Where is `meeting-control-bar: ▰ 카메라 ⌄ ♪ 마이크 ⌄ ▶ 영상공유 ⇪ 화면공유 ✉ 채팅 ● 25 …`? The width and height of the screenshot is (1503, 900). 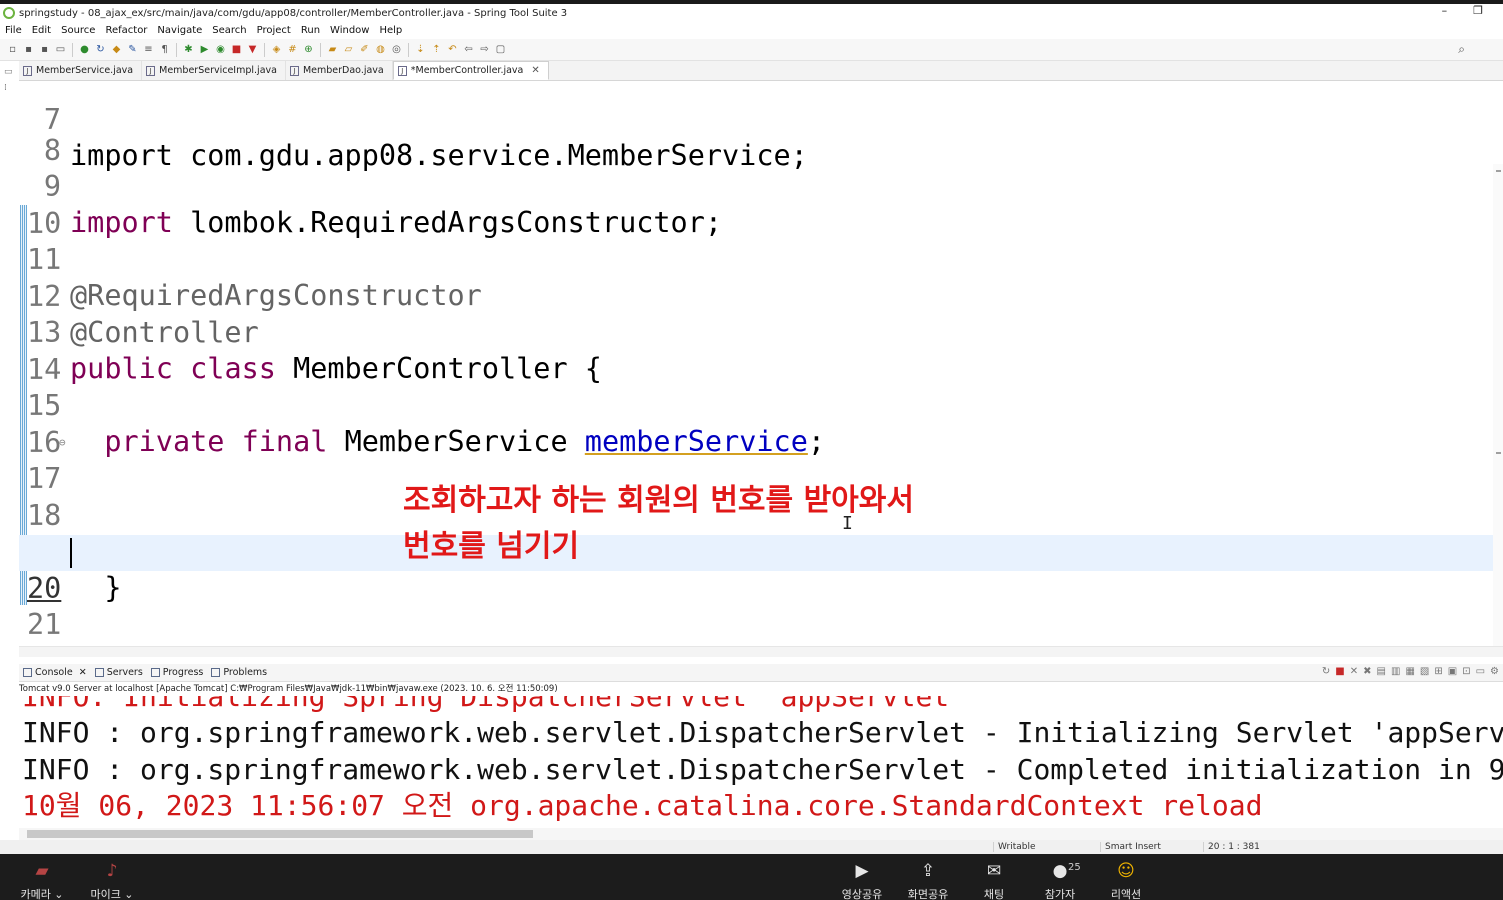
meeting-control-bar: ▰ 카메라 ⌄ ♪ 마이크 ⌄ ▶ 영상공유 ⇪ 화면공유 ✉ 채팅 ● 25 … is located at coordinates (751, 877).